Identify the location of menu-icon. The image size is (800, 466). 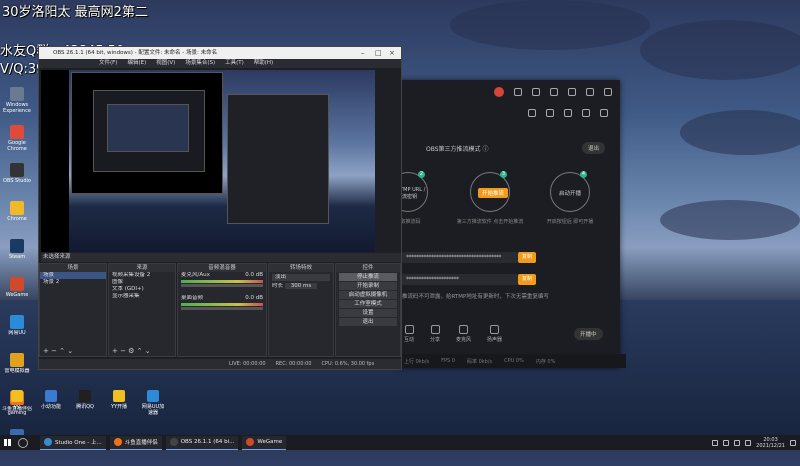
(554, 92).